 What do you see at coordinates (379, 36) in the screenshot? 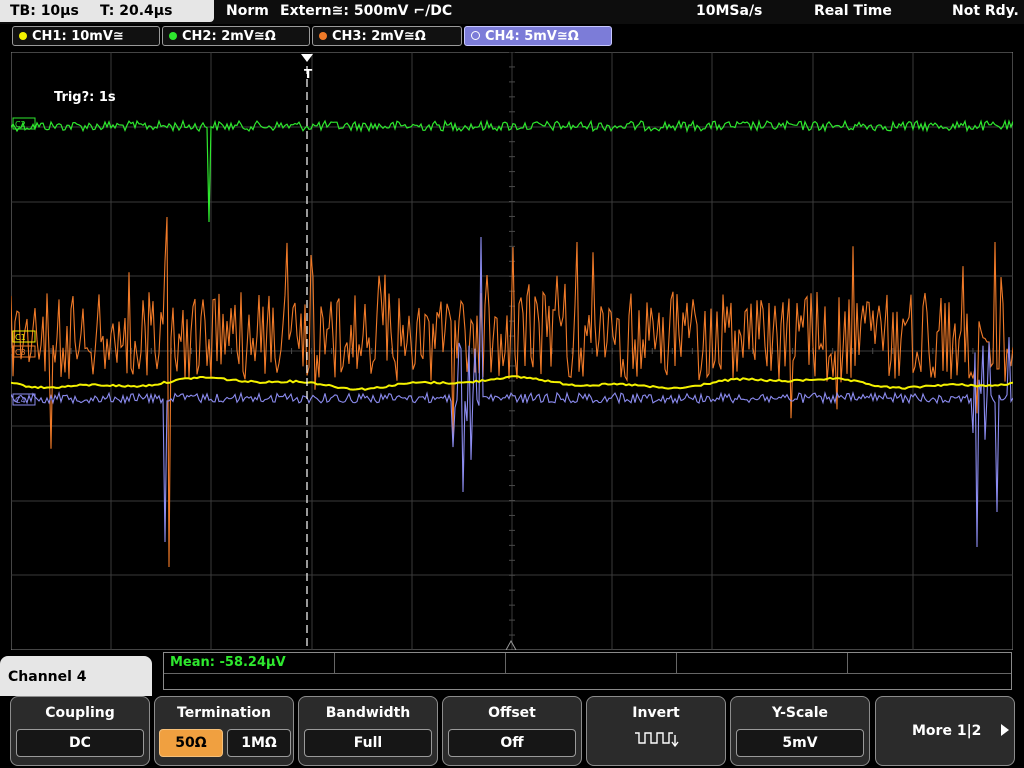
I see `ch3-label: CH3: 2mV≅Ω` at bounding box center [379, 36].